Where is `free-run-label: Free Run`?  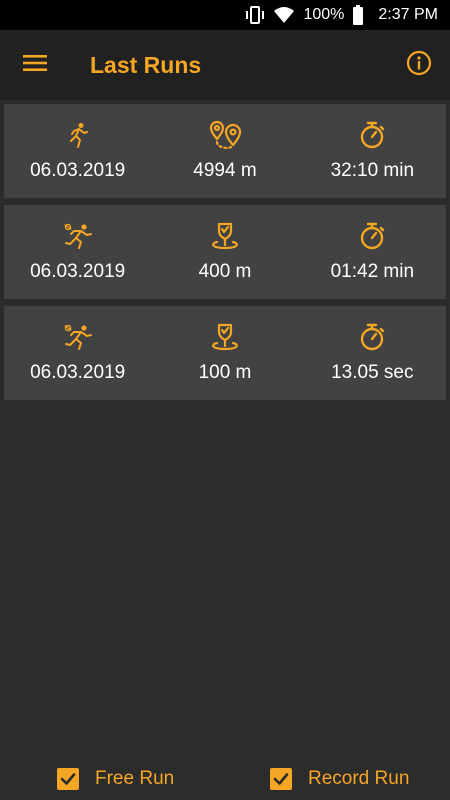 free-run-label: Free Run is located at coordinates (135, 778).